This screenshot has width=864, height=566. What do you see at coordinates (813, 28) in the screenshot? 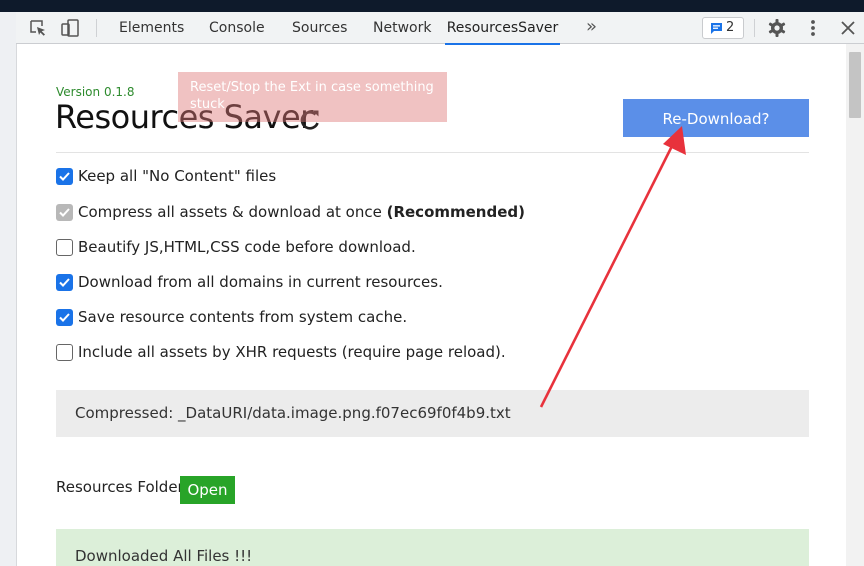
I see `kebab-menu-icon` at bounding box center [813, 28].